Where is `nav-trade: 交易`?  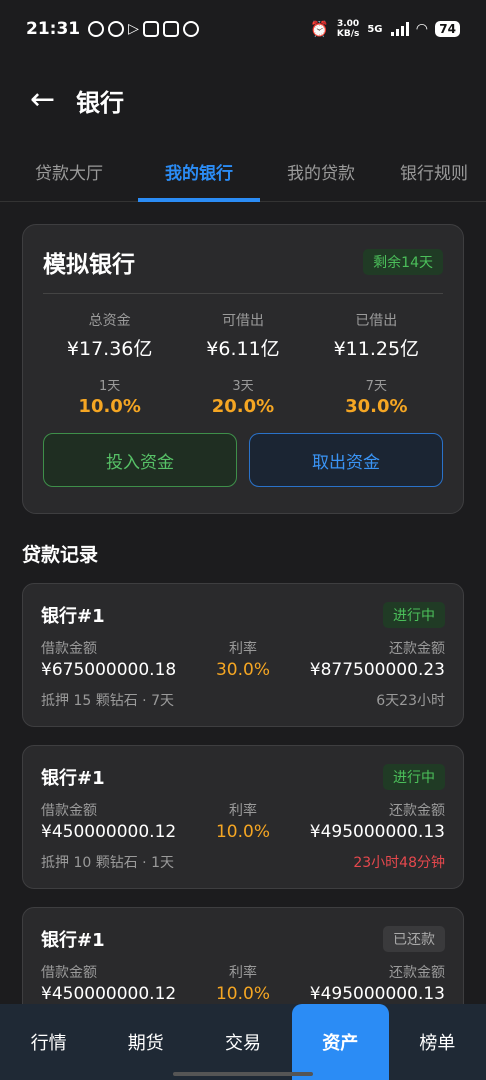
nav-trade: 交易 is located at coordinates (242, 1042).